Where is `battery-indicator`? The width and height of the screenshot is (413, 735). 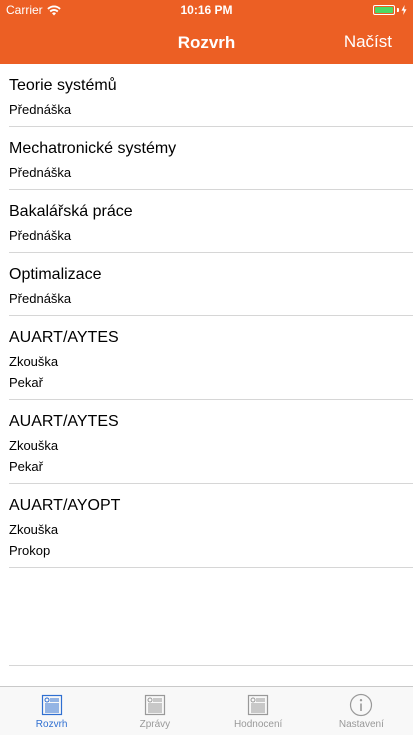
battery-indicator is located at coordinates (390, 10).